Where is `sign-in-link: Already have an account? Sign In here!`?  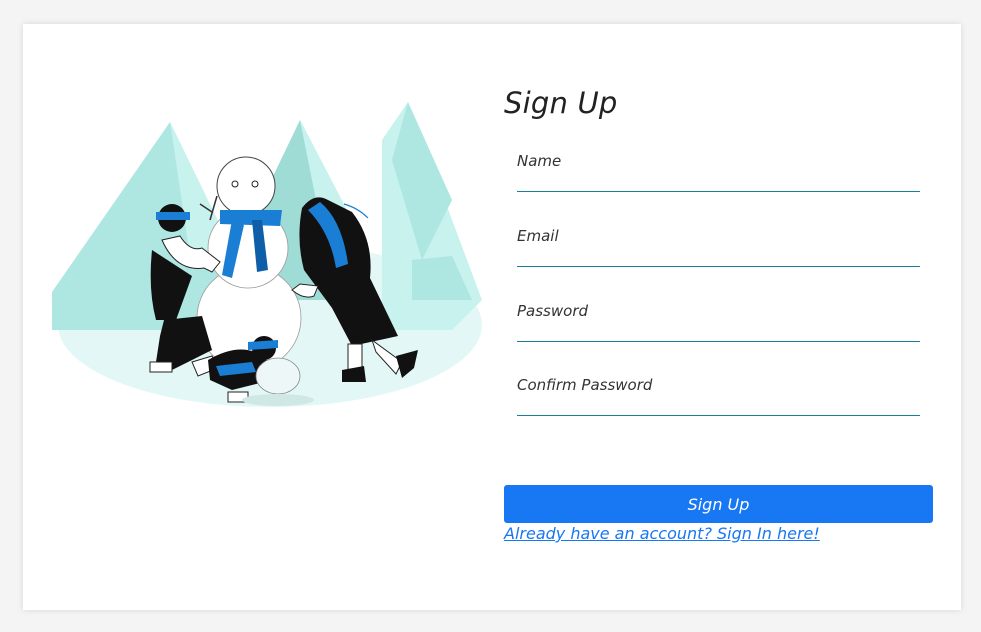 sign-in-link: Already have an account? Sign In here! is located at coordinates (662, 533).